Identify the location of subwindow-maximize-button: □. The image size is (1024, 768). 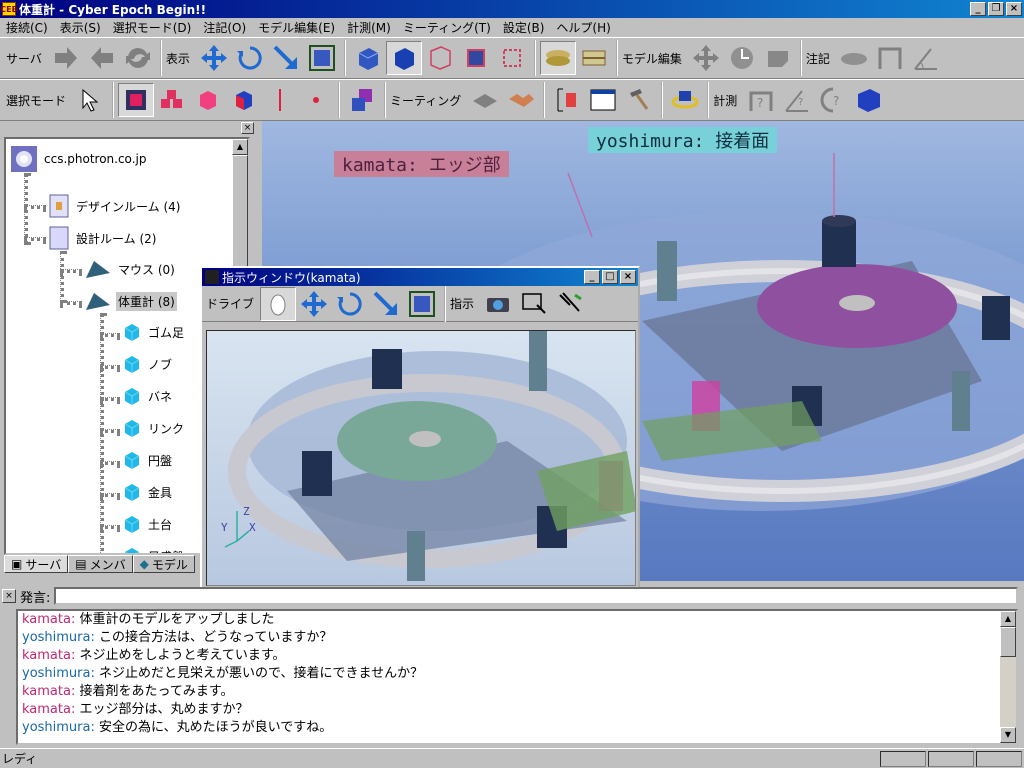
(610, 277).